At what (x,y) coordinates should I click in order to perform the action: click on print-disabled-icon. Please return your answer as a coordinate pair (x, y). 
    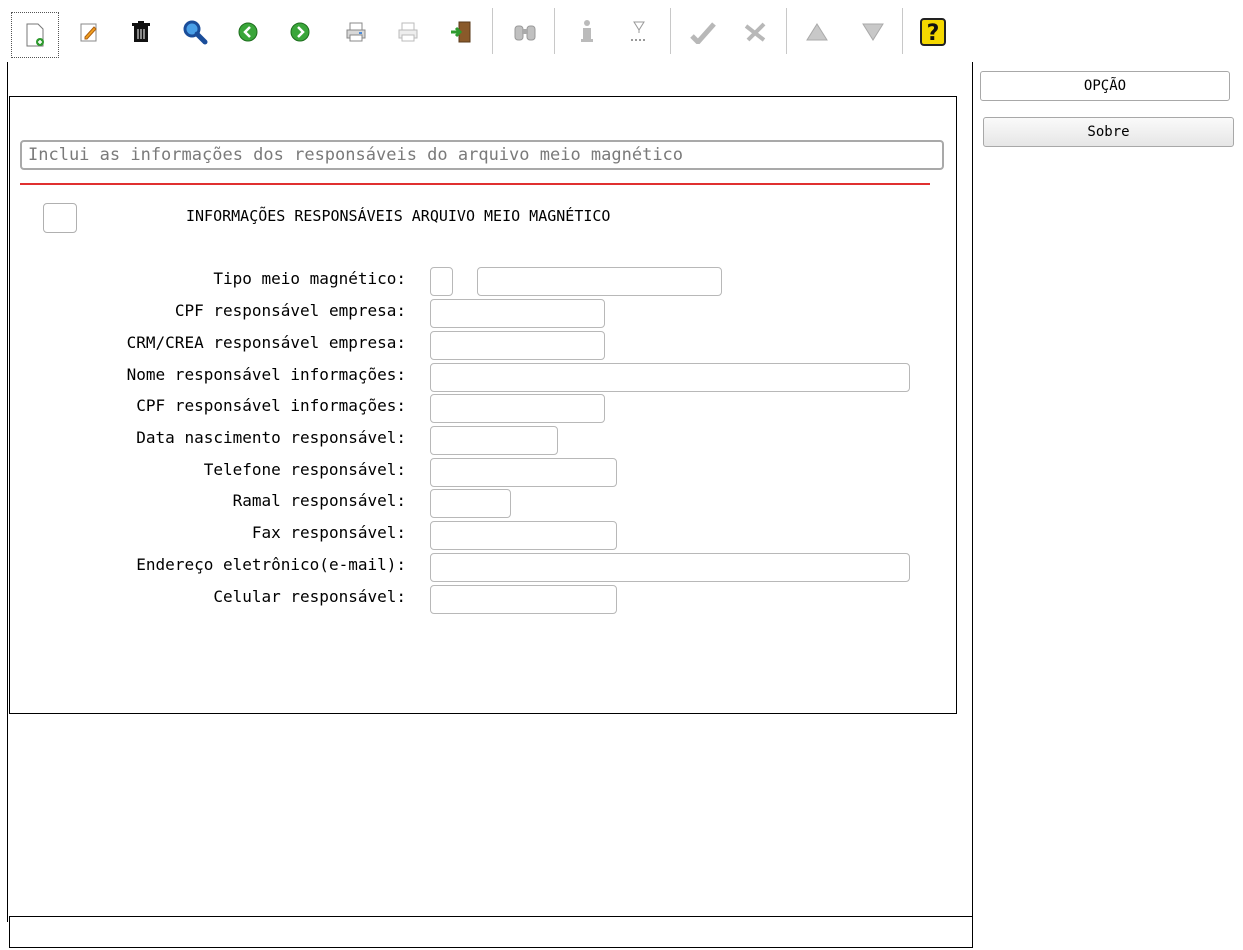
    Looking at the image, I should click on (408, 32).